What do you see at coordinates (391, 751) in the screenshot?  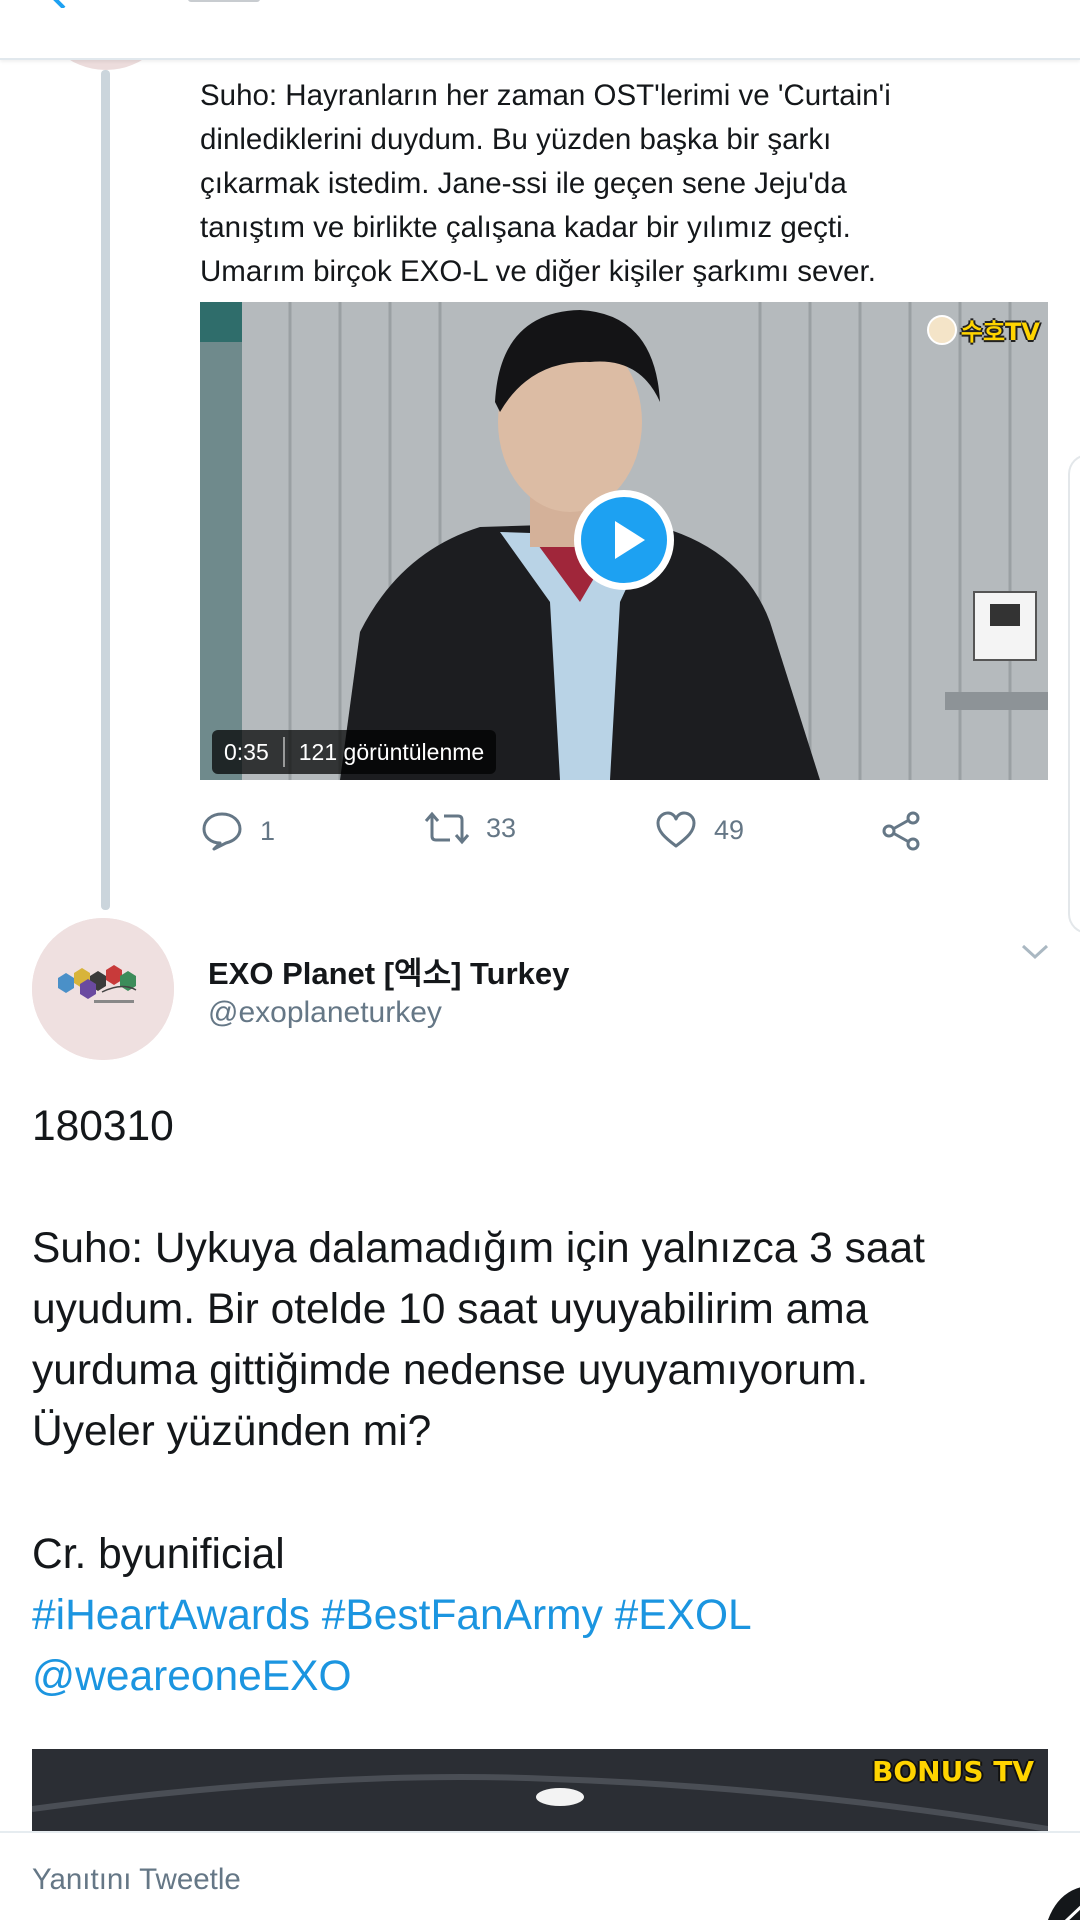 I see `video-view-count: 121 görüntülenme` at bounding box center [391, 751].